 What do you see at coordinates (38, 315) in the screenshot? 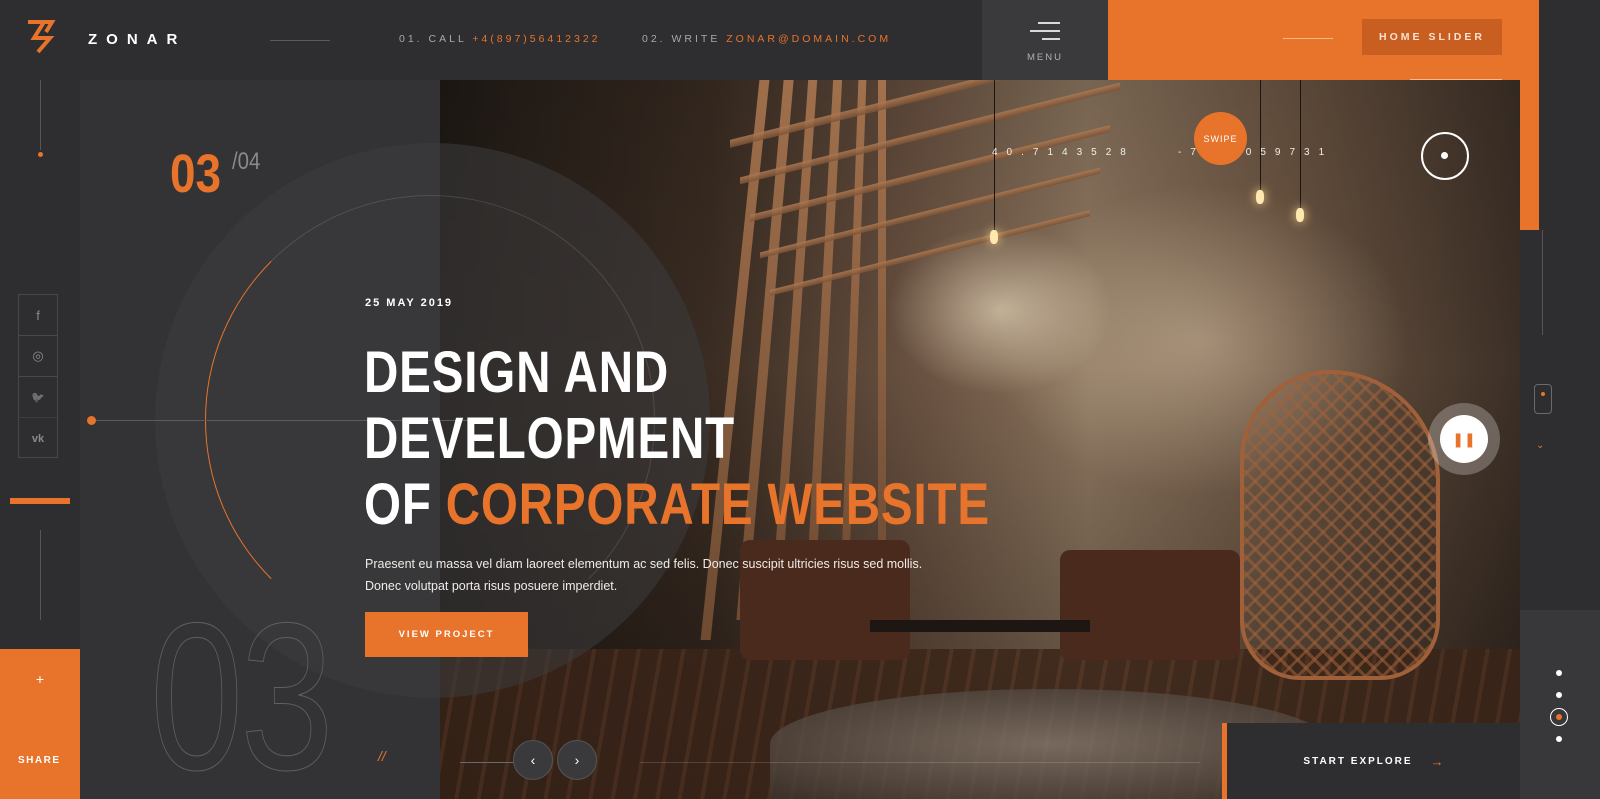
I see `facebook-icon: f` at bounding box center [38, 315].